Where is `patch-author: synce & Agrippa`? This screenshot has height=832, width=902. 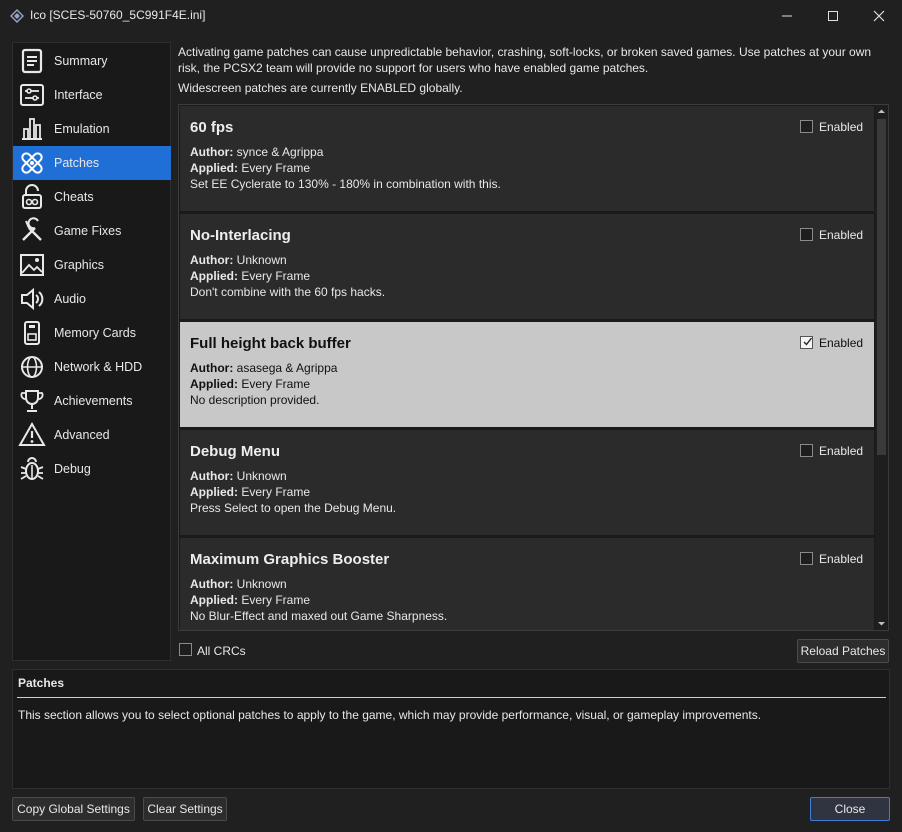 patch-author: synce & Agrippa is located at coordinates (280, 152).